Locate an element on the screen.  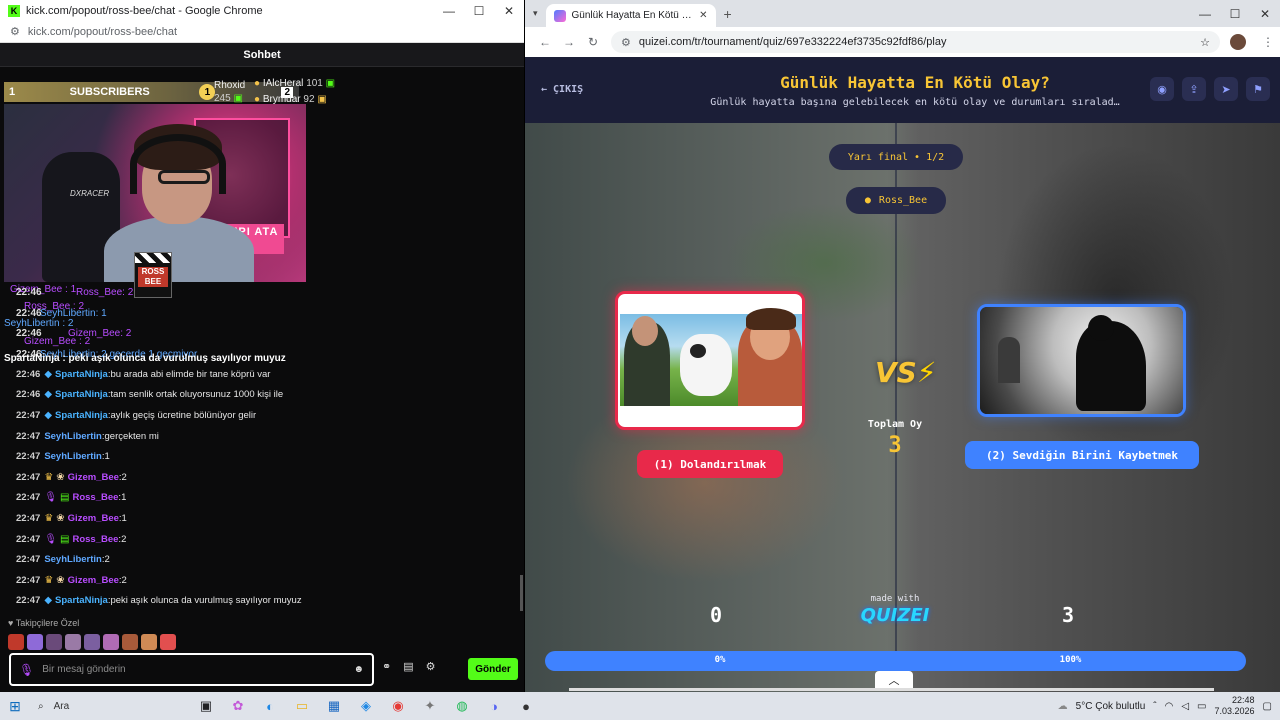
cloud-icon: ☁ is located at coordinates (1062, 706).